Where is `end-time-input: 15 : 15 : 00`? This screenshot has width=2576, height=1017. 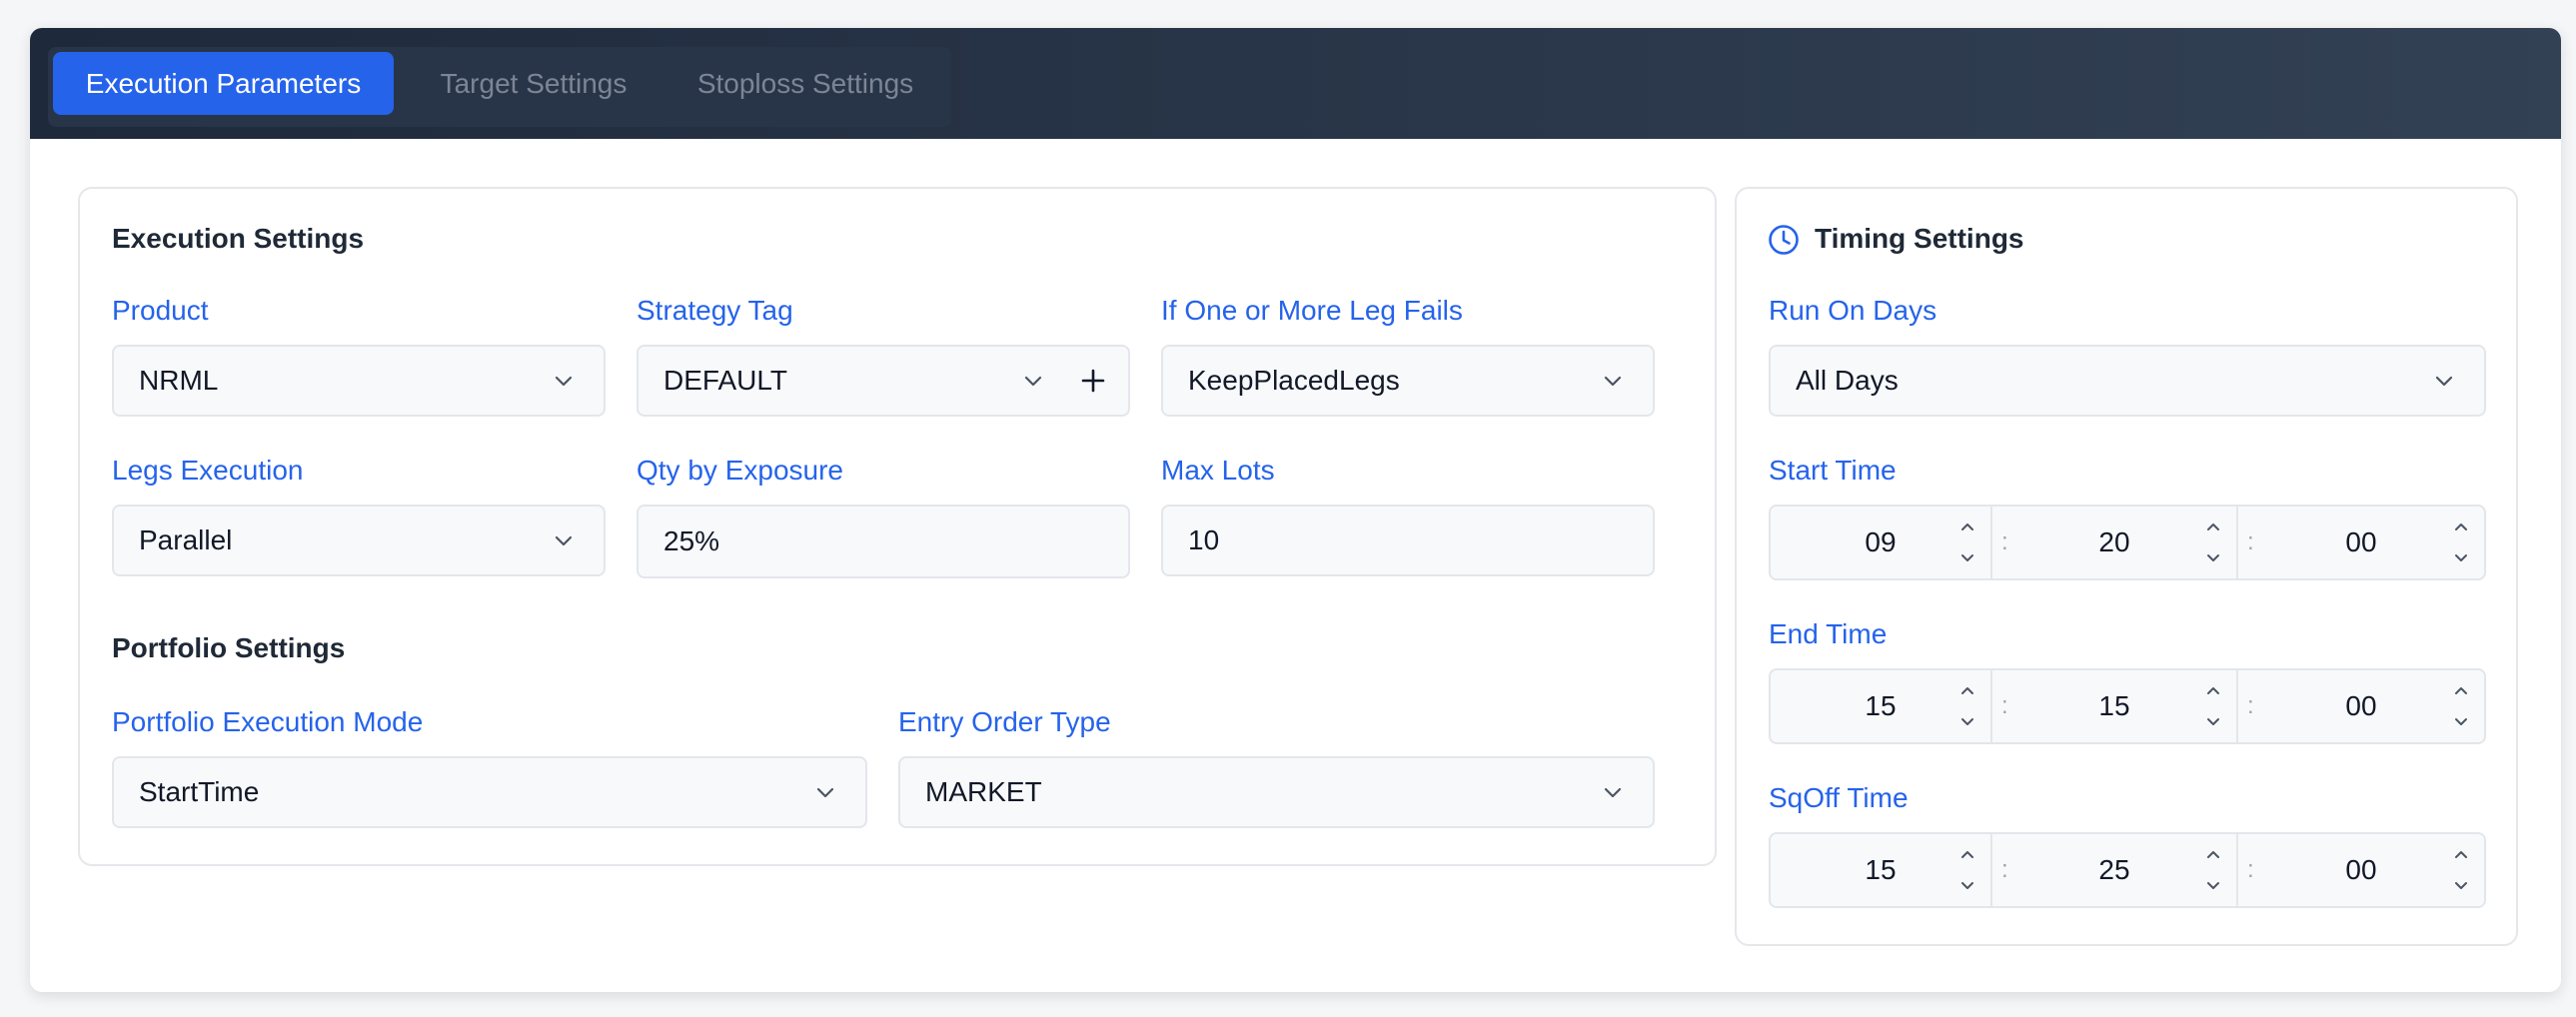
end-time-input: 15 : 15 : 00 is located at coordinates (2127, 706).